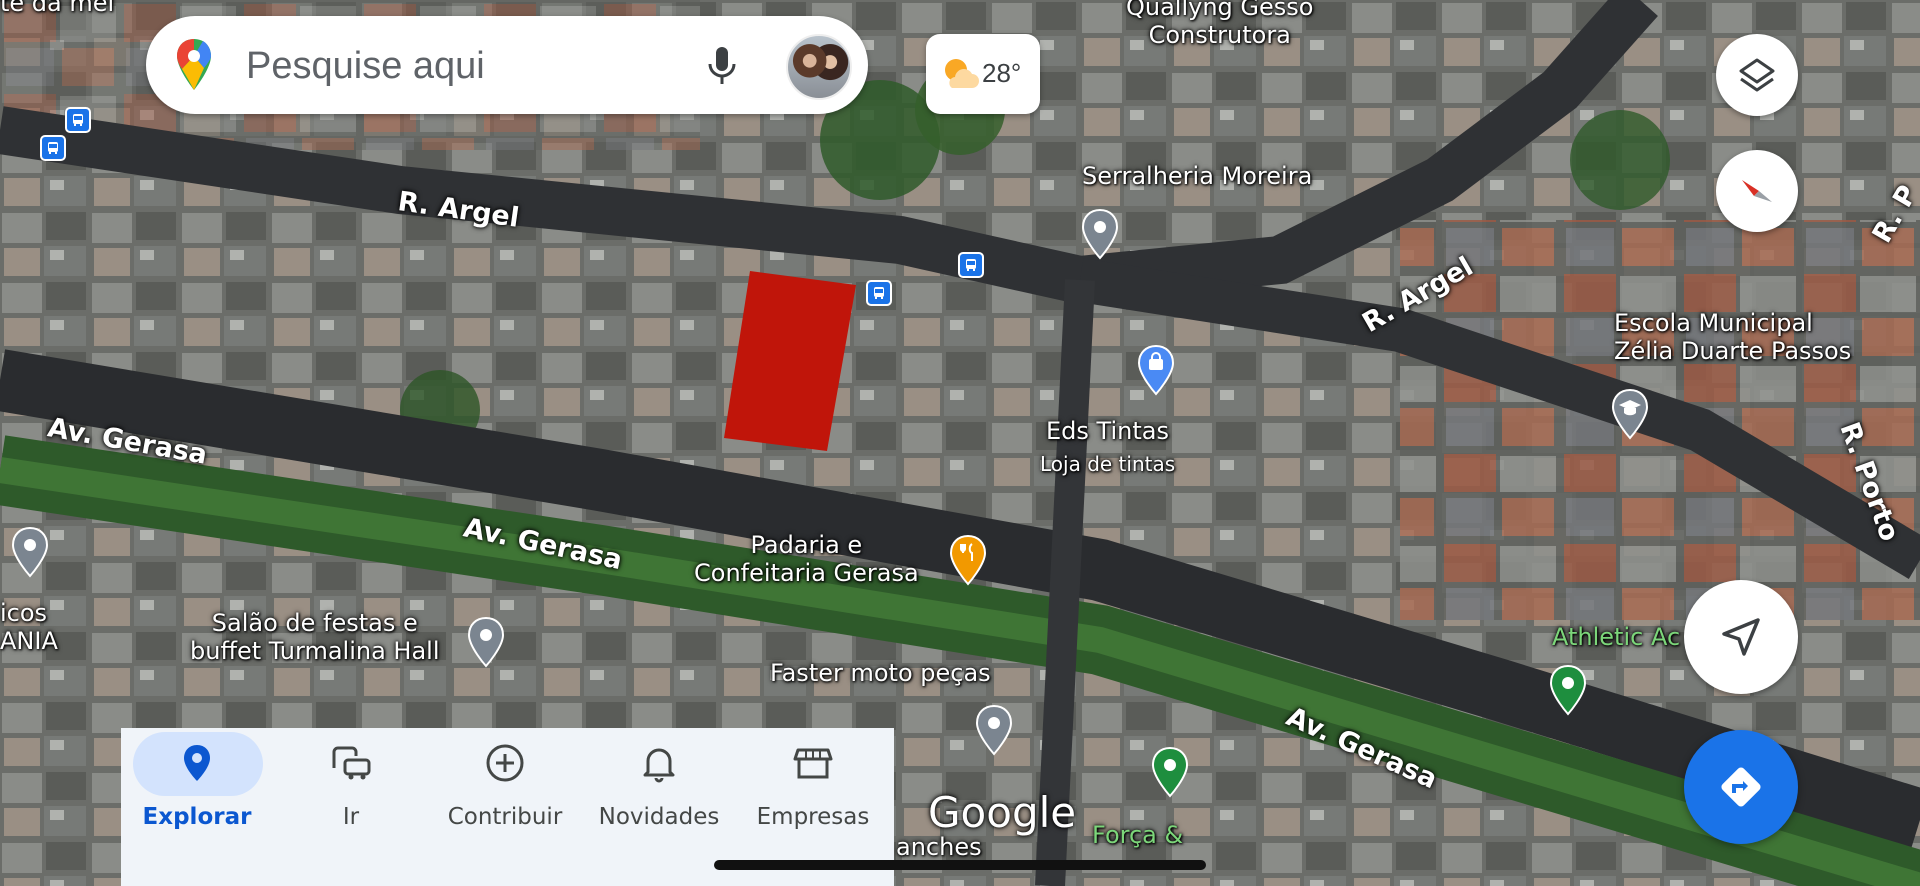  I want to click on place-label-line: icos, so click(24, 613).